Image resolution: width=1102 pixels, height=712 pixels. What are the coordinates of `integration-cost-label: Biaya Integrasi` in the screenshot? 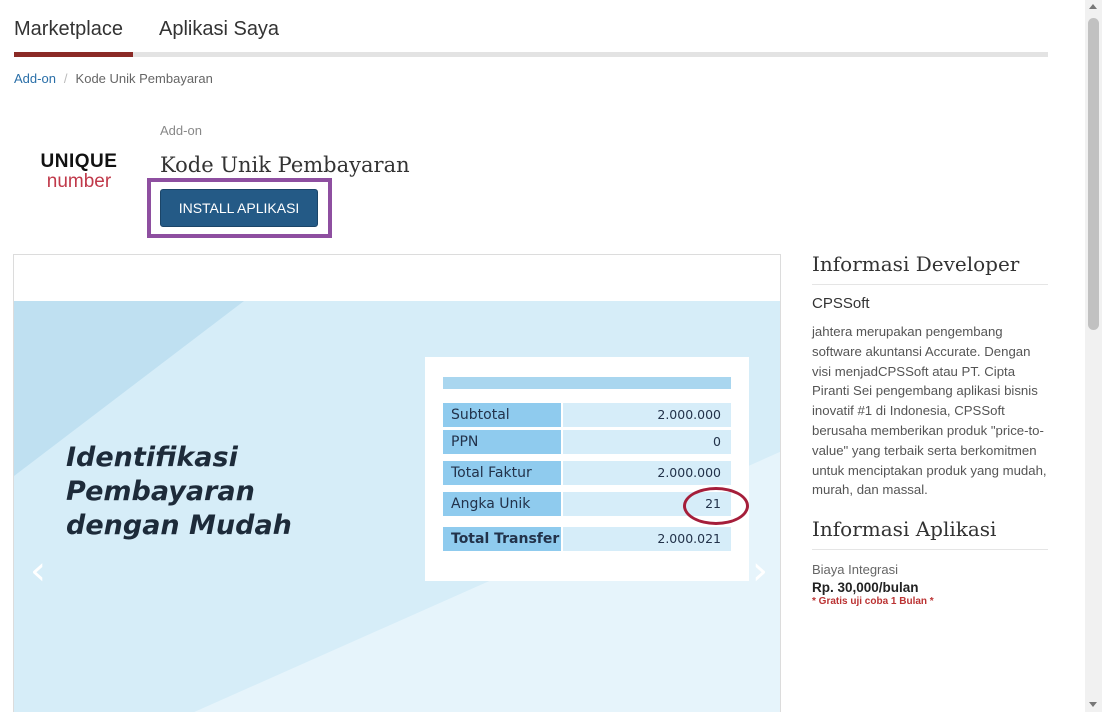 It's located at (855, 570).